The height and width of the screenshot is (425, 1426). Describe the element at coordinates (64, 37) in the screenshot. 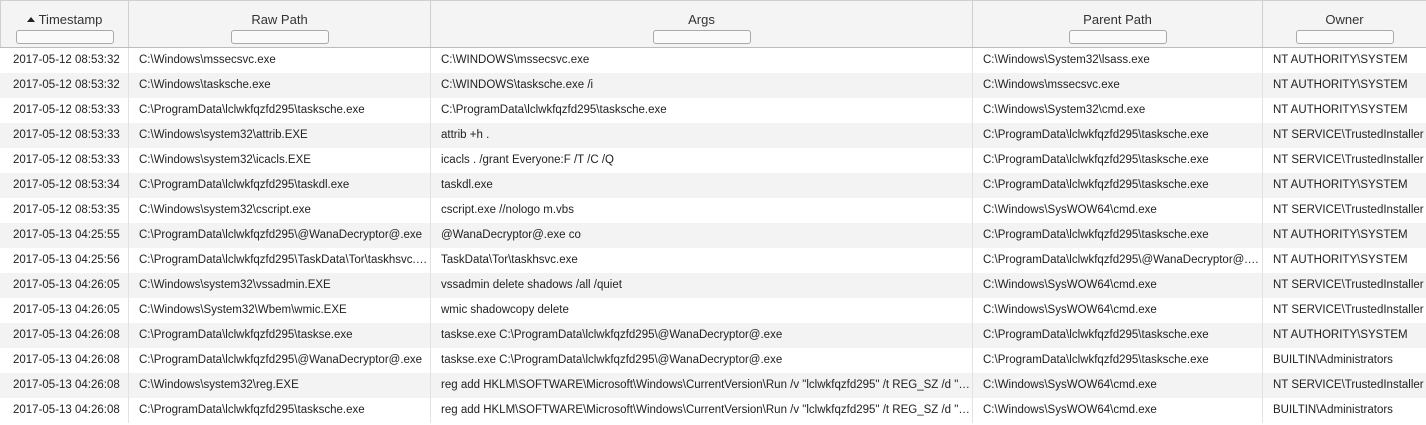

I see `timestamp-filter-input` at that location.